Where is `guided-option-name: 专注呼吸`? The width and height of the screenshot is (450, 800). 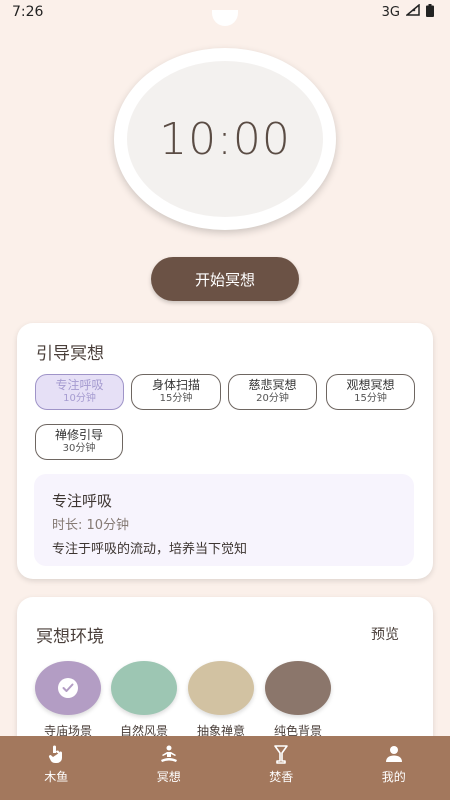
guided-option-name: 专注呼吸 is located at coordinates (79, 385).